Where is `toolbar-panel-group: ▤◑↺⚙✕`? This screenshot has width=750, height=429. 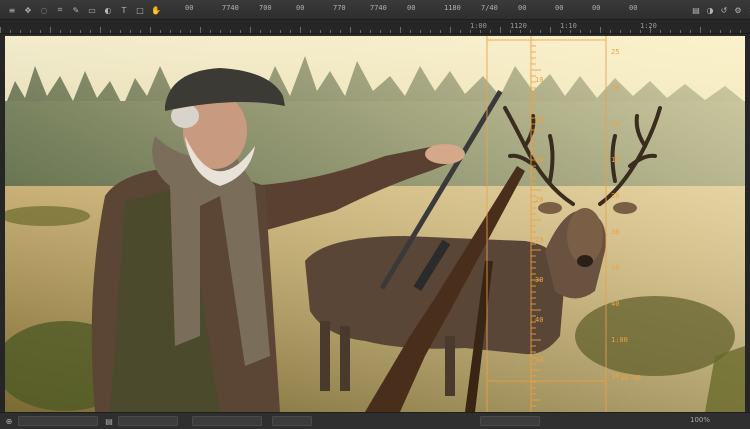 toolbar-panel-group: ▤◑↺⚙✕ is located at coordinates (720, 10).